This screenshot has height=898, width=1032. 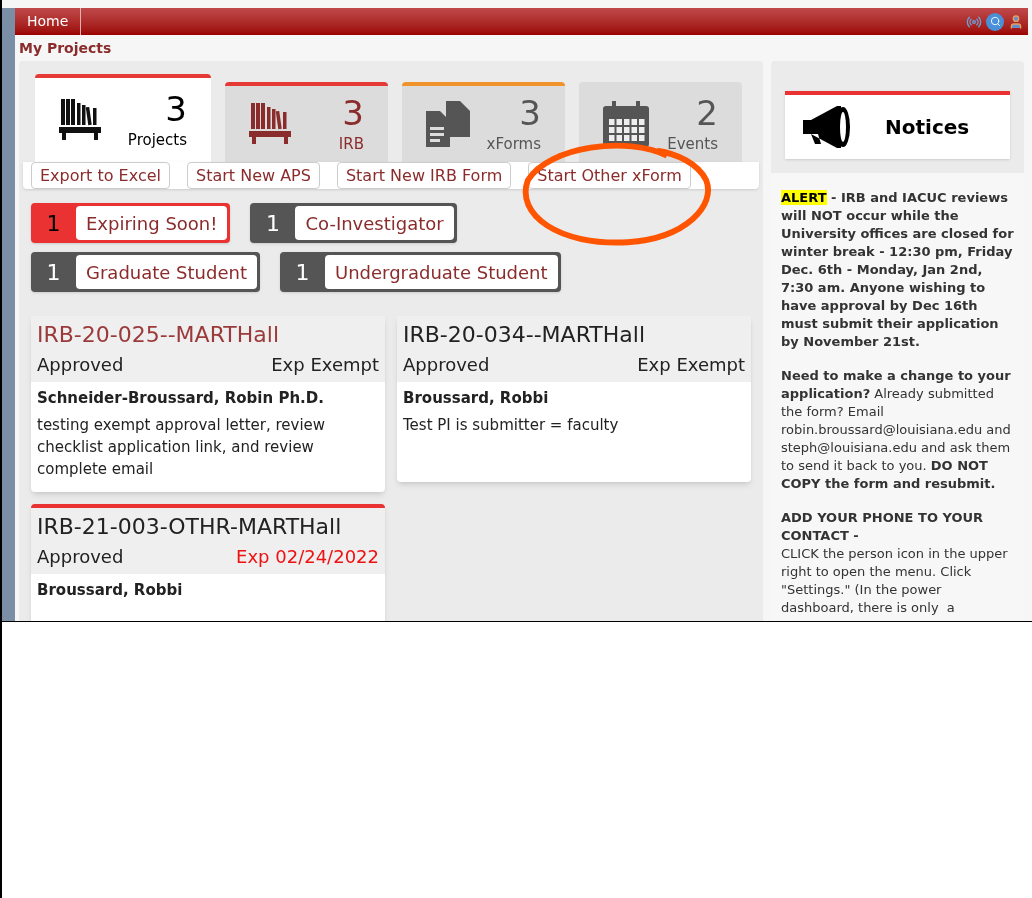 I want to click on category-tab: 3 Projects, so click(x=123, y=118).